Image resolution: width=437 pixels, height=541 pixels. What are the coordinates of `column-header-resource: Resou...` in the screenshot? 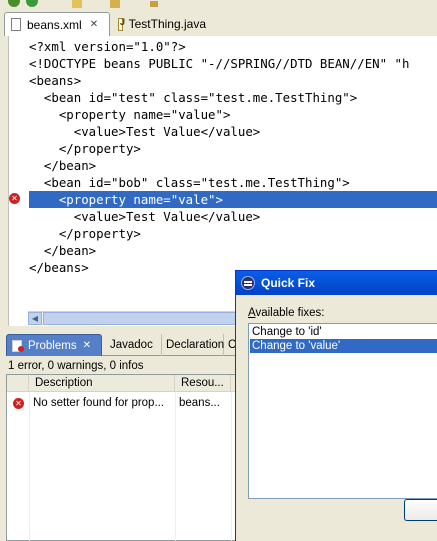 It's located at (203, 383).